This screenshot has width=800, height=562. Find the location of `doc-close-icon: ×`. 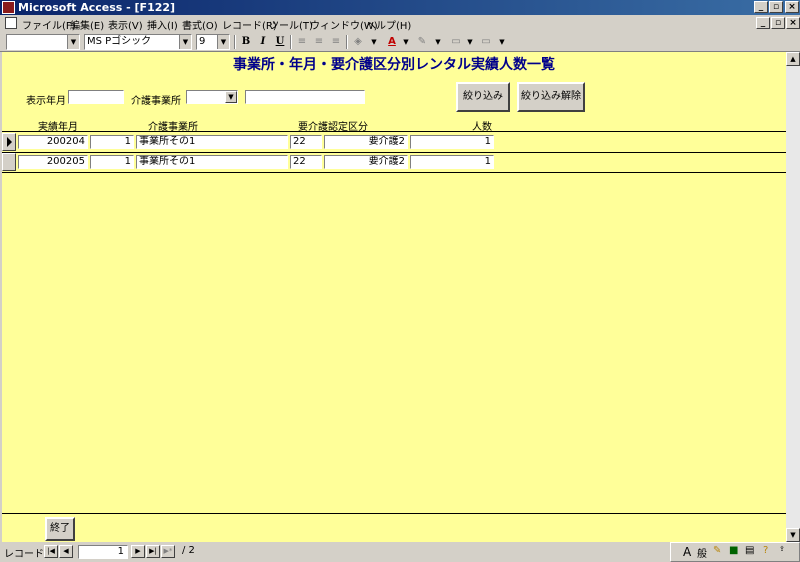

doc-close-icon: × is located at coordinates (793, 23).